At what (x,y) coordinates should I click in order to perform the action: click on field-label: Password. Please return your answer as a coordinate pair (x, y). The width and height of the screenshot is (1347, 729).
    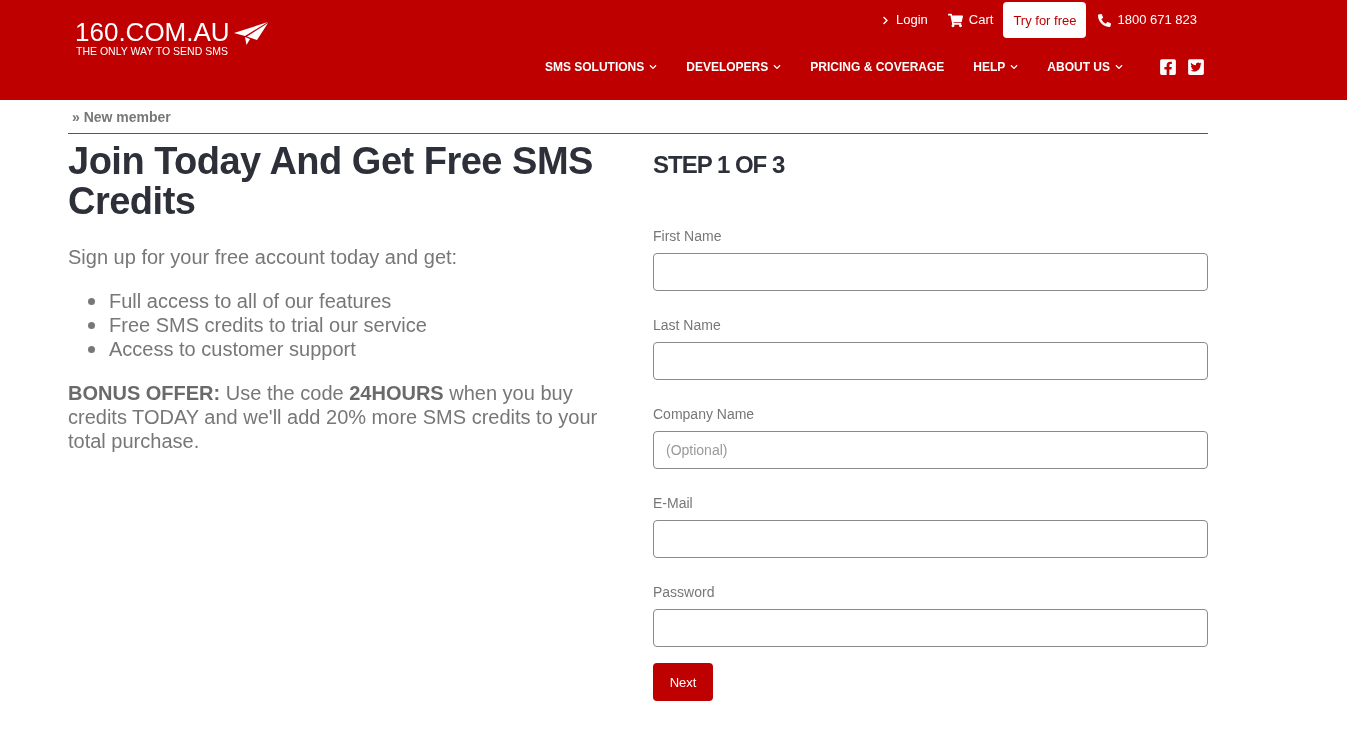
    Looking at the image, I should click on (684, 592).